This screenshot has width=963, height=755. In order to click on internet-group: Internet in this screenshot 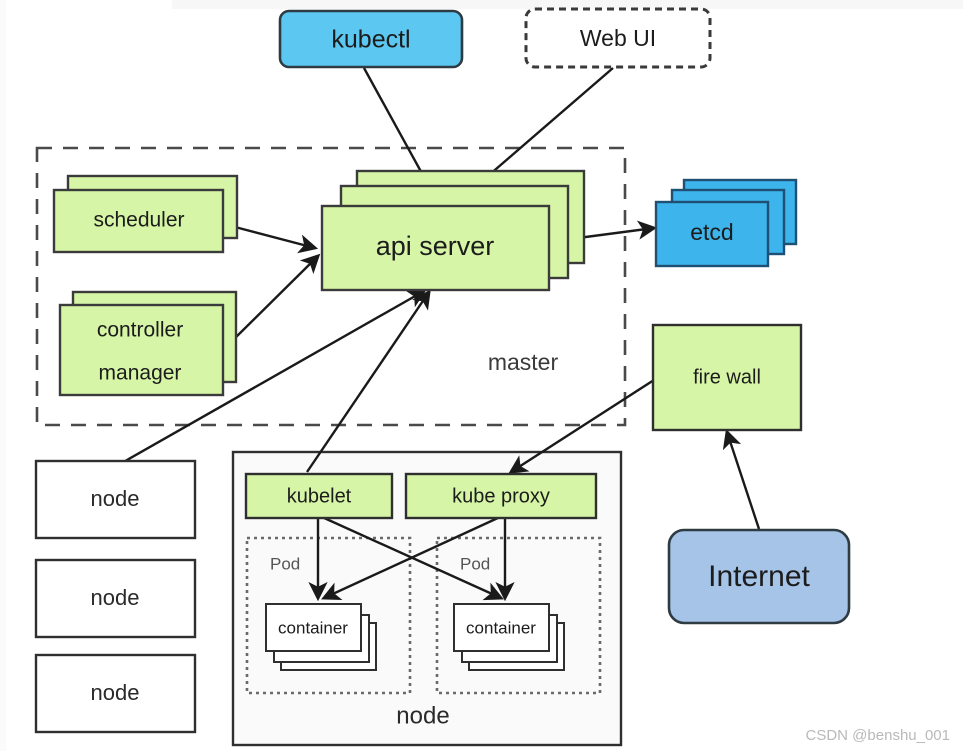, I will do `click(759, 576)`.